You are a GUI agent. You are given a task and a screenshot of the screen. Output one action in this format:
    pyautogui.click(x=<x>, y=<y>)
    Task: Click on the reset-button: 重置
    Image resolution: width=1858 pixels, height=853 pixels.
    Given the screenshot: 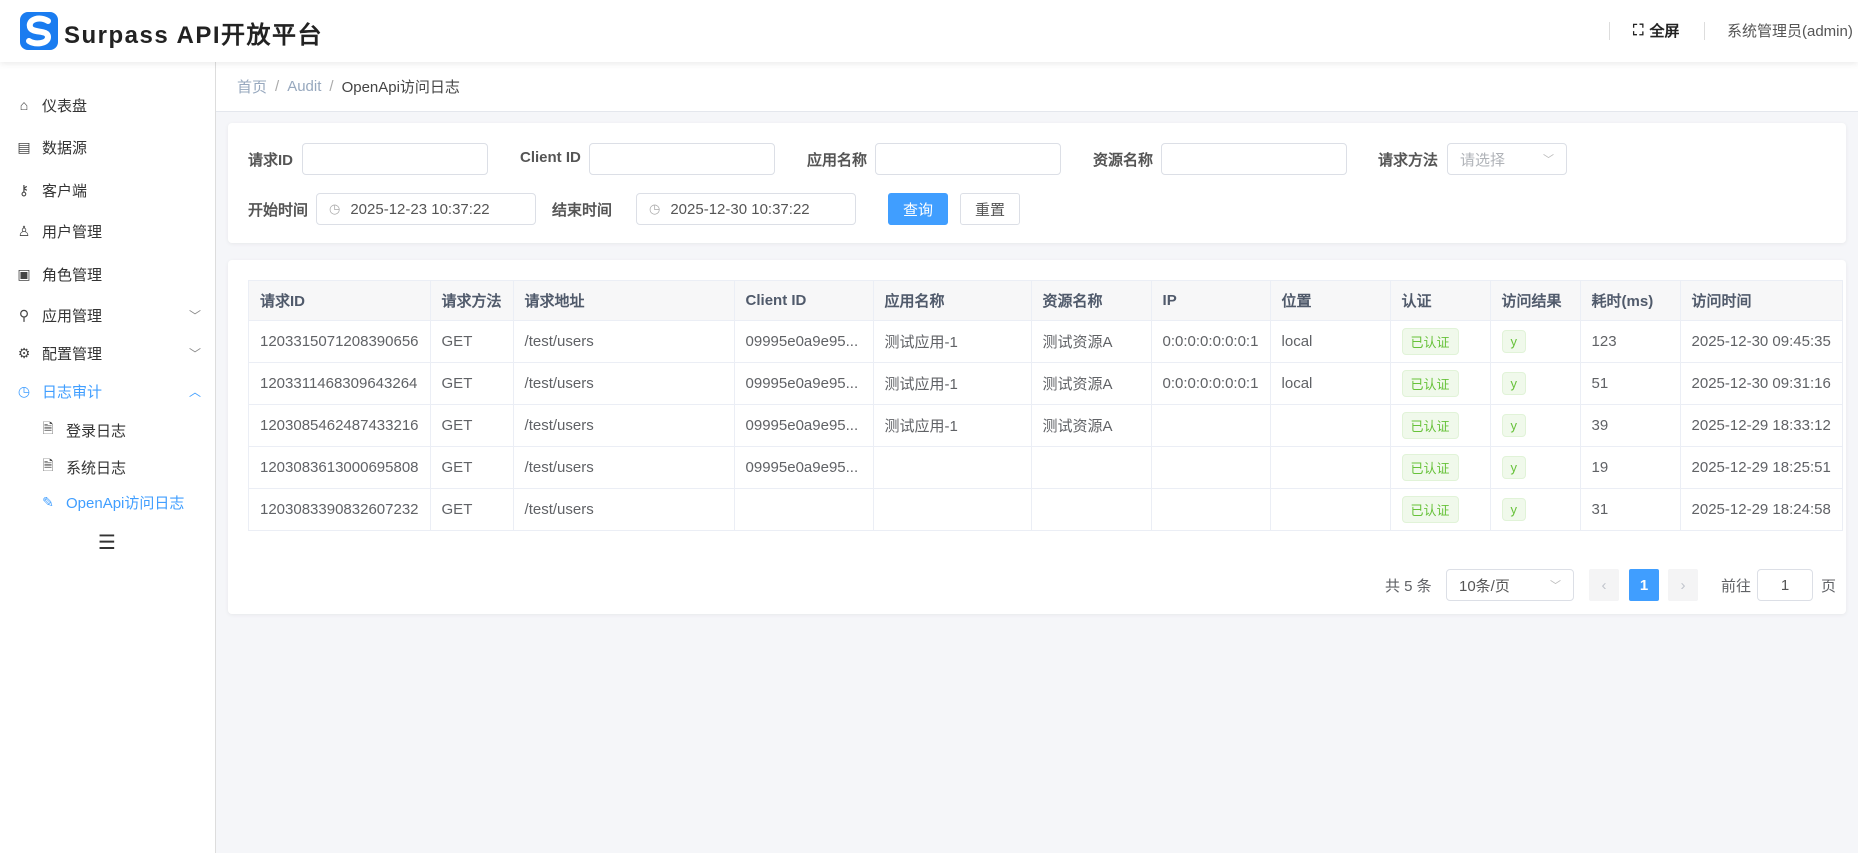 What is the action you would take?
    pyautogui.click(x=990, y=209)
    